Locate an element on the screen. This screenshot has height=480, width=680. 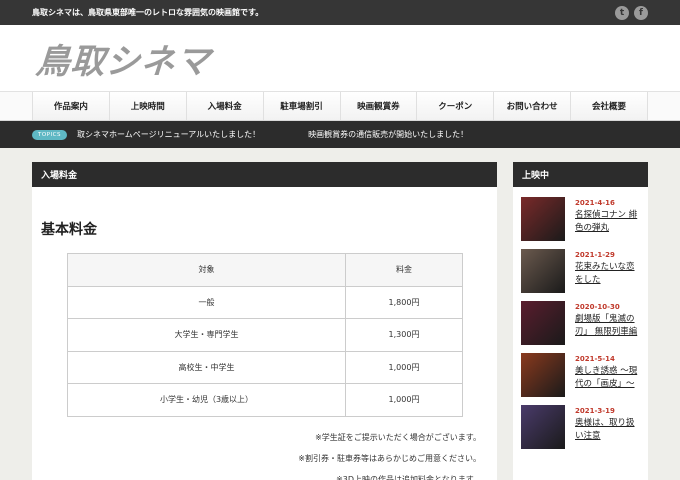
nav-item: 上映時間 is located at coordinates (148, 106).